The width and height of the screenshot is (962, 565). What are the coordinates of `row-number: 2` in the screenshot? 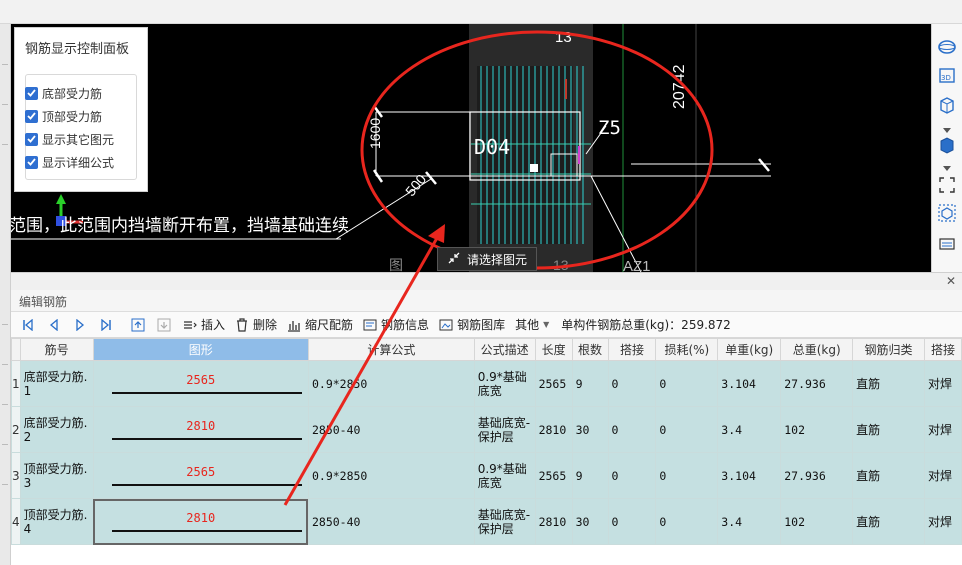 It's located at (16, 429).